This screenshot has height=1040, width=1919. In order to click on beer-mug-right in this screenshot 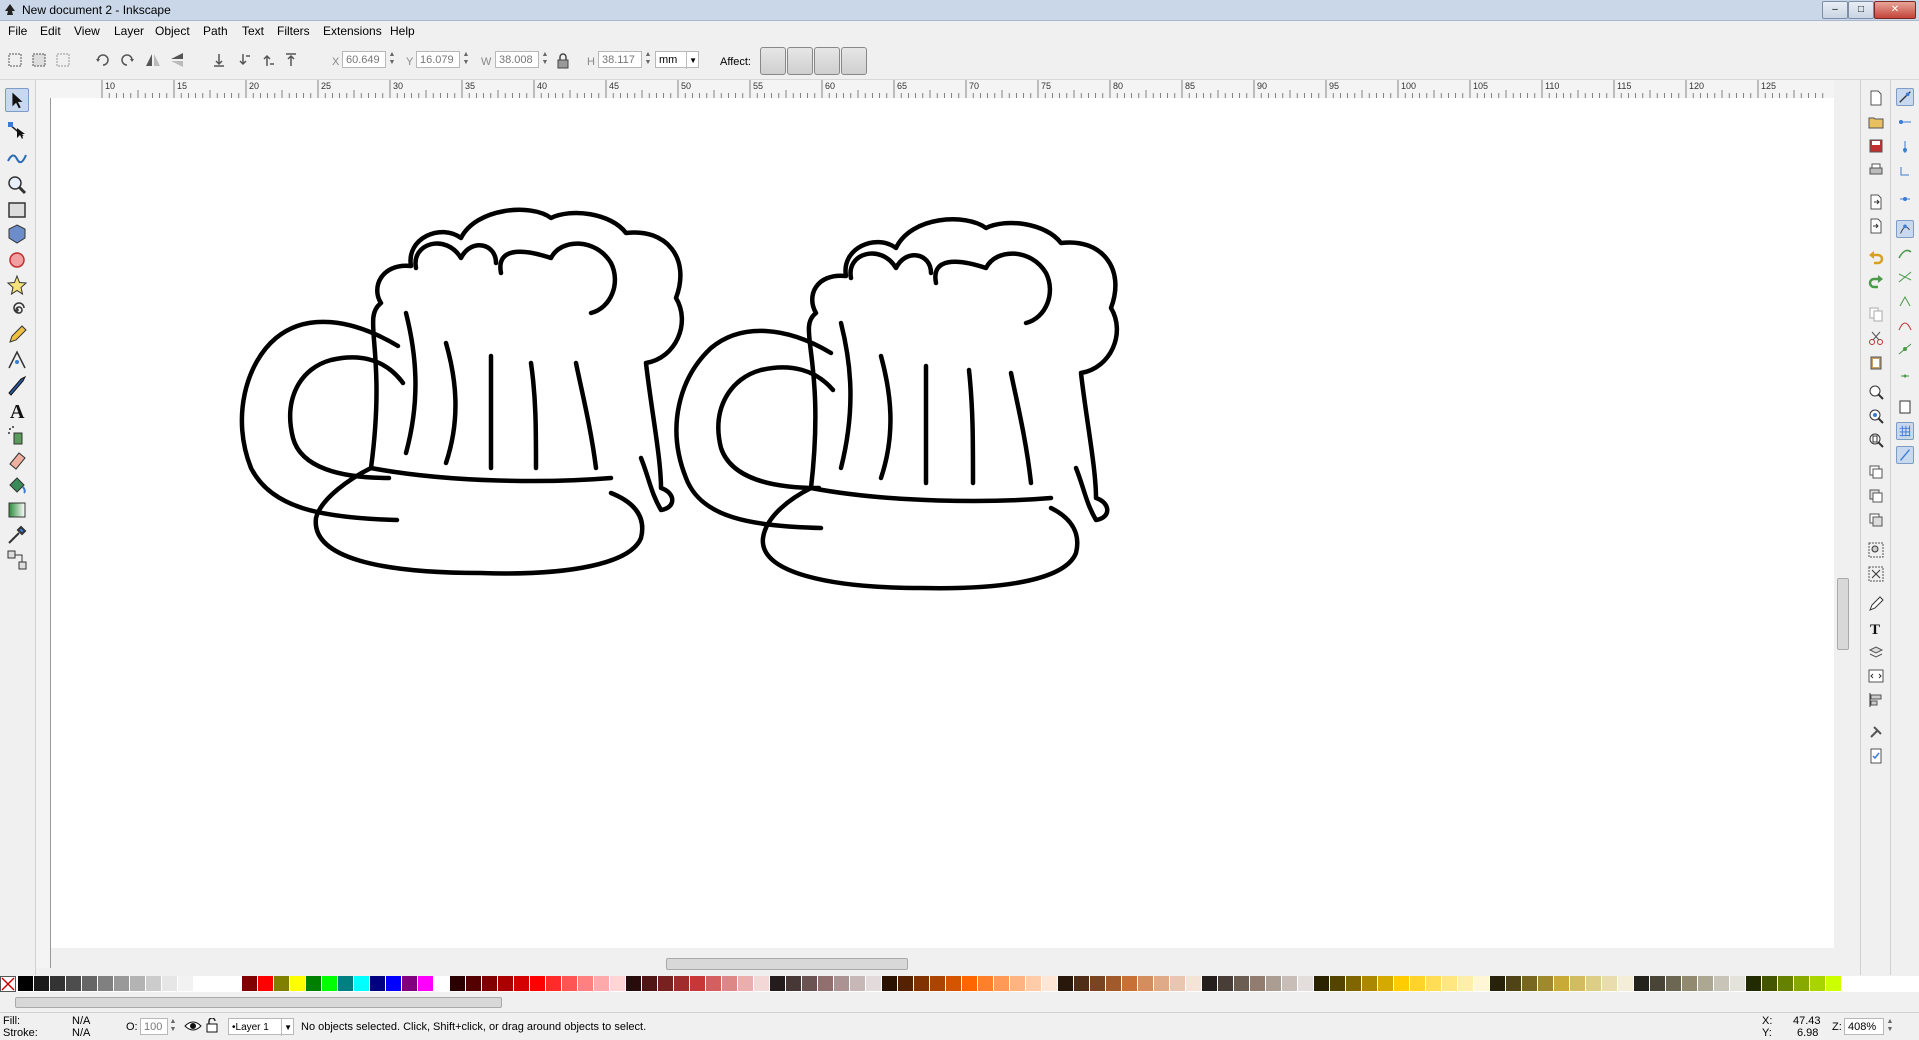, I will do `click(897, 404)`.